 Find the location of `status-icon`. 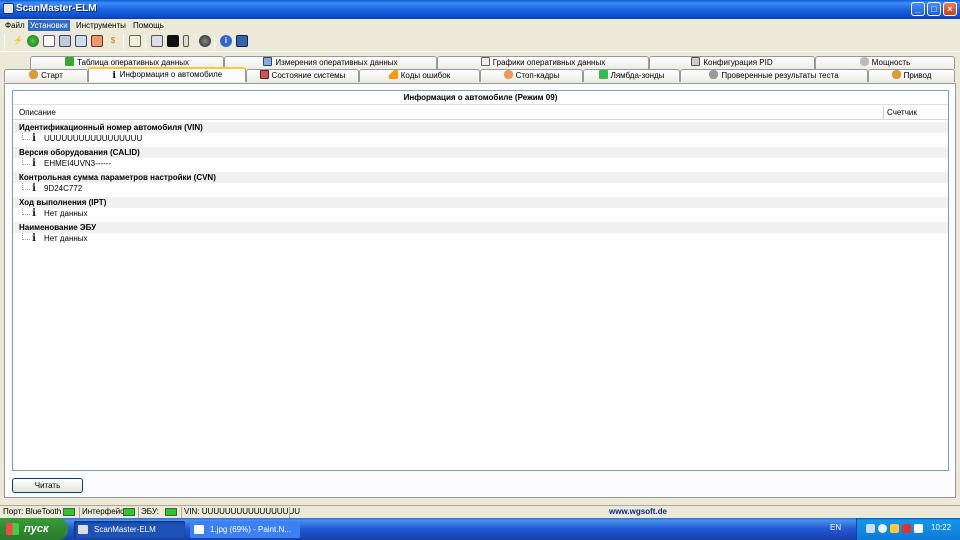

status-icon is located at coordinates (264, 74).